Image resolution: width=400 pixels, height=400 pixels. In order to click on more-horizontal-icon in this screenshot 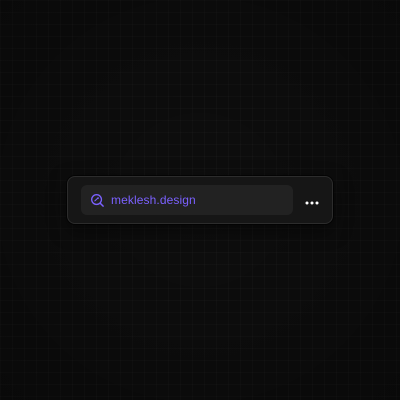, I will do `click(312, 201)`.